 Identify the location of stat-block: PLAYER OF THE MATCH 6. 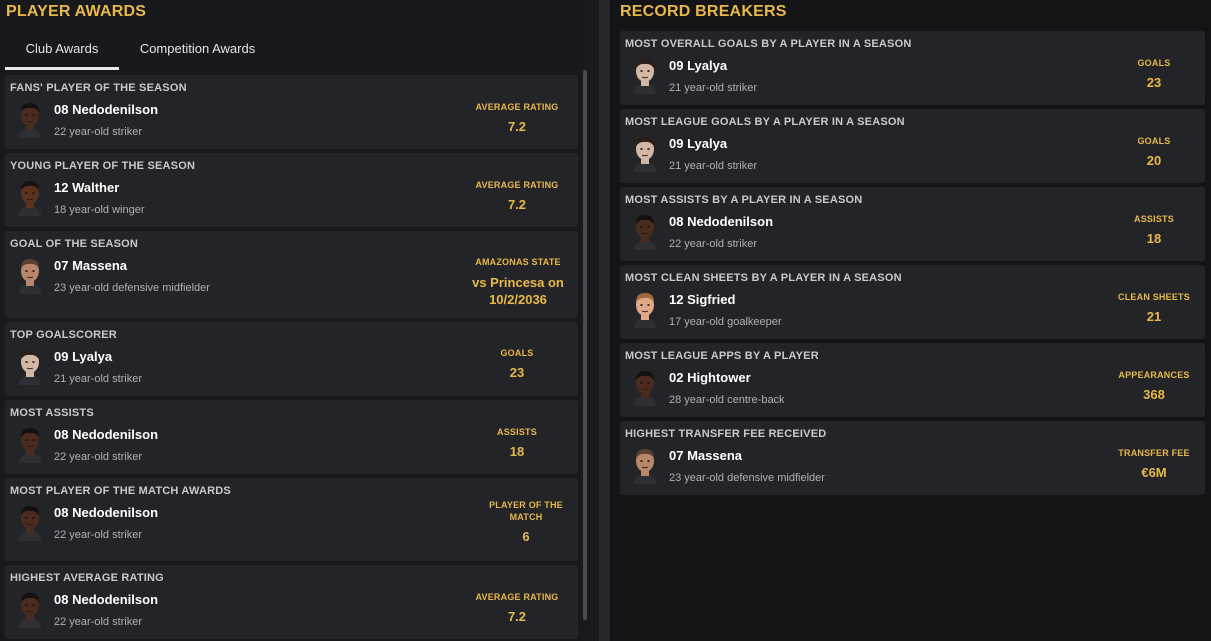
(526, 522).